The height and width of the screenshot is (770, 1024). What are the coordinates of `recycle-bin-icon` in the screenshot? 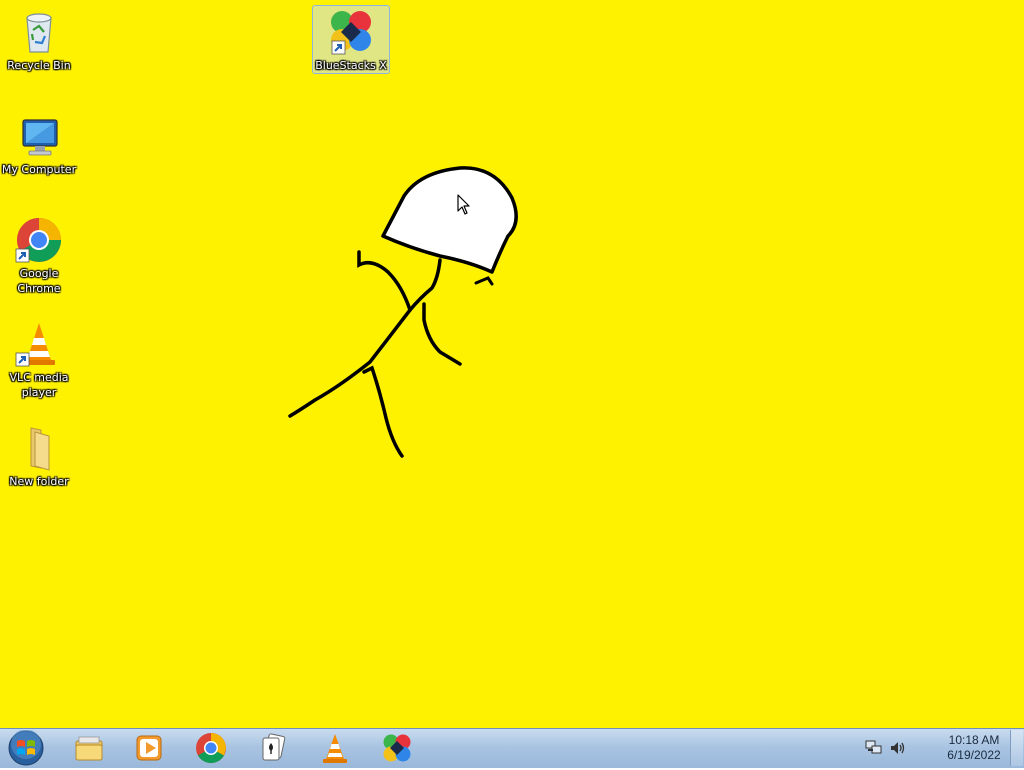 It's located at (39, 33).